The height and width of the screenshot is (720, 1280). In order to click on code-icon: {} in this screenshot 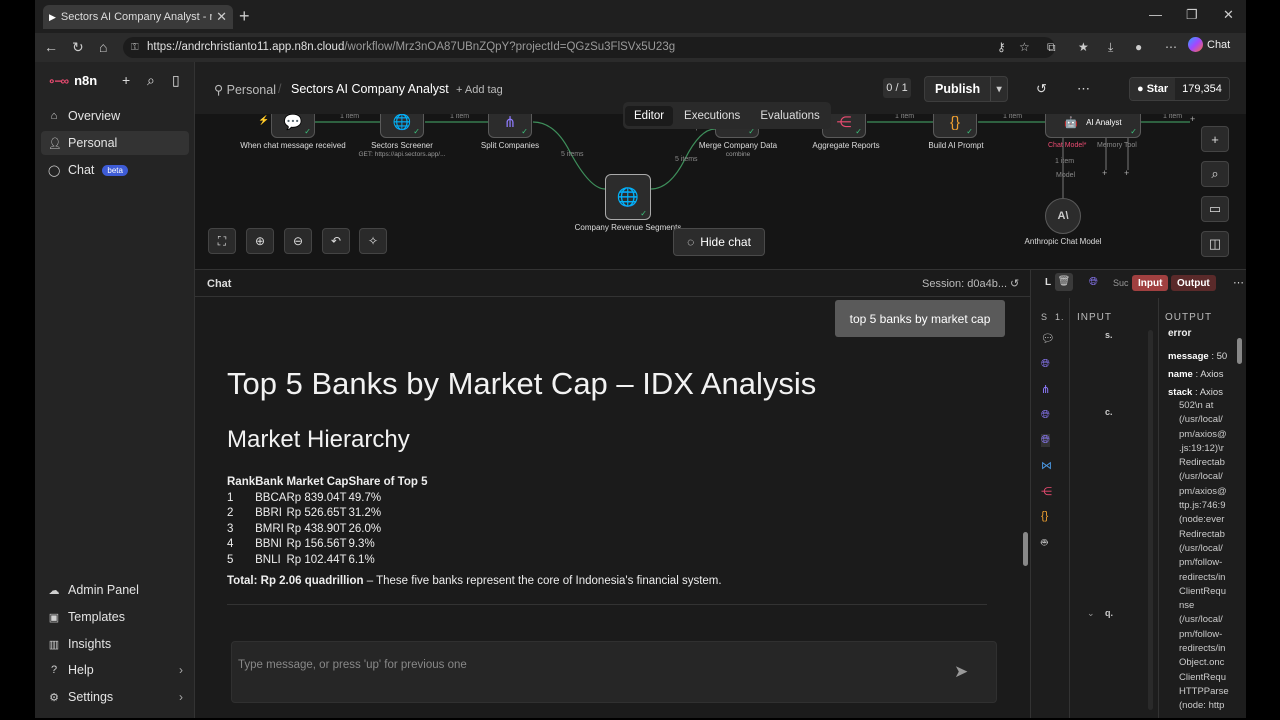, I will do `click(1044, 516)`.